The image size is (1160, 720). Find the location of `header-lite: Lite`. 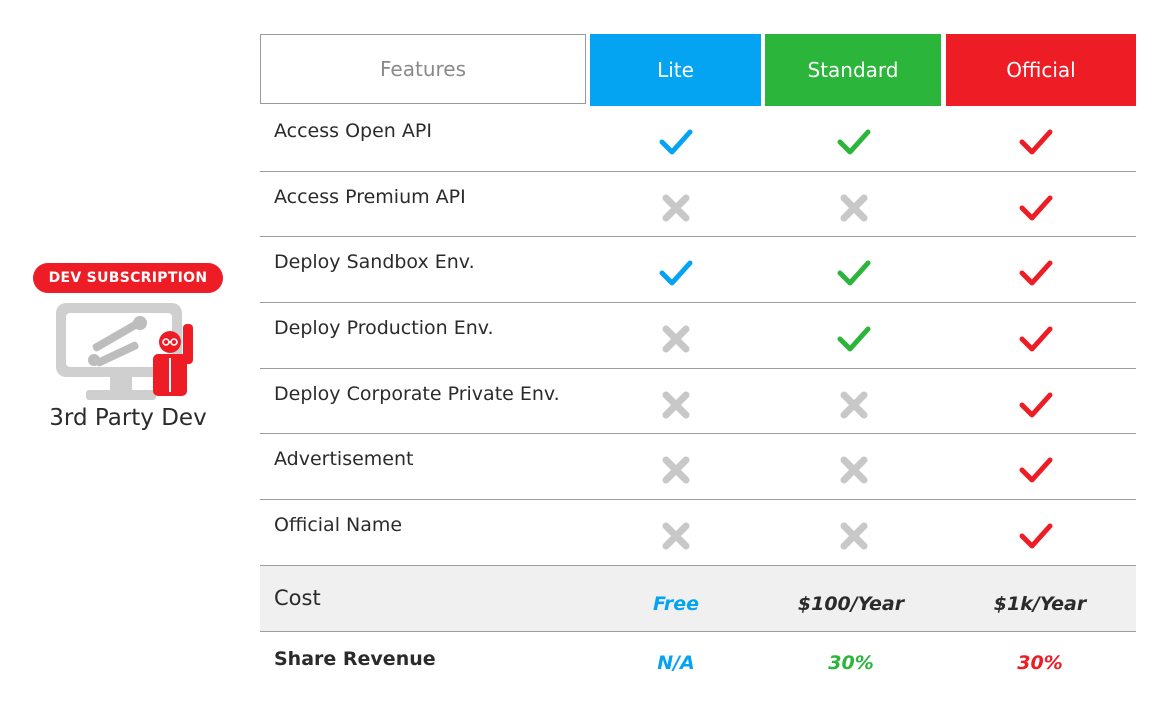

header-lite: Lite is located at coordinates (675, 70).